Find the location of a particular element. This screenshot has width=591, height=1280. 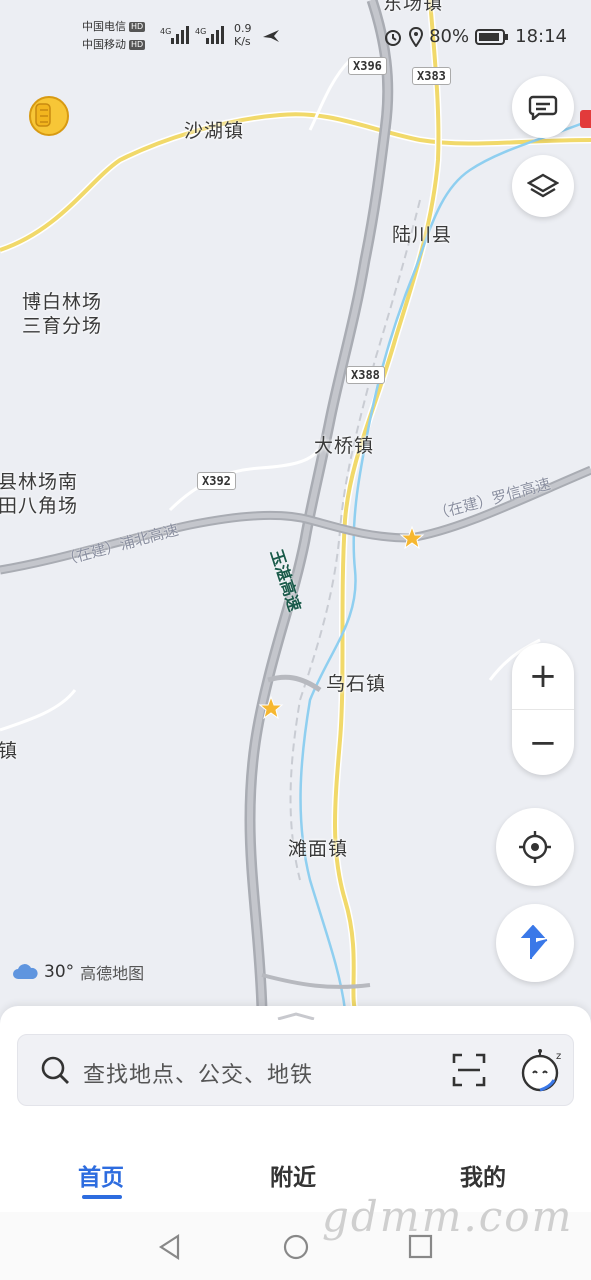

message-button is located at coordinates (543, 107).